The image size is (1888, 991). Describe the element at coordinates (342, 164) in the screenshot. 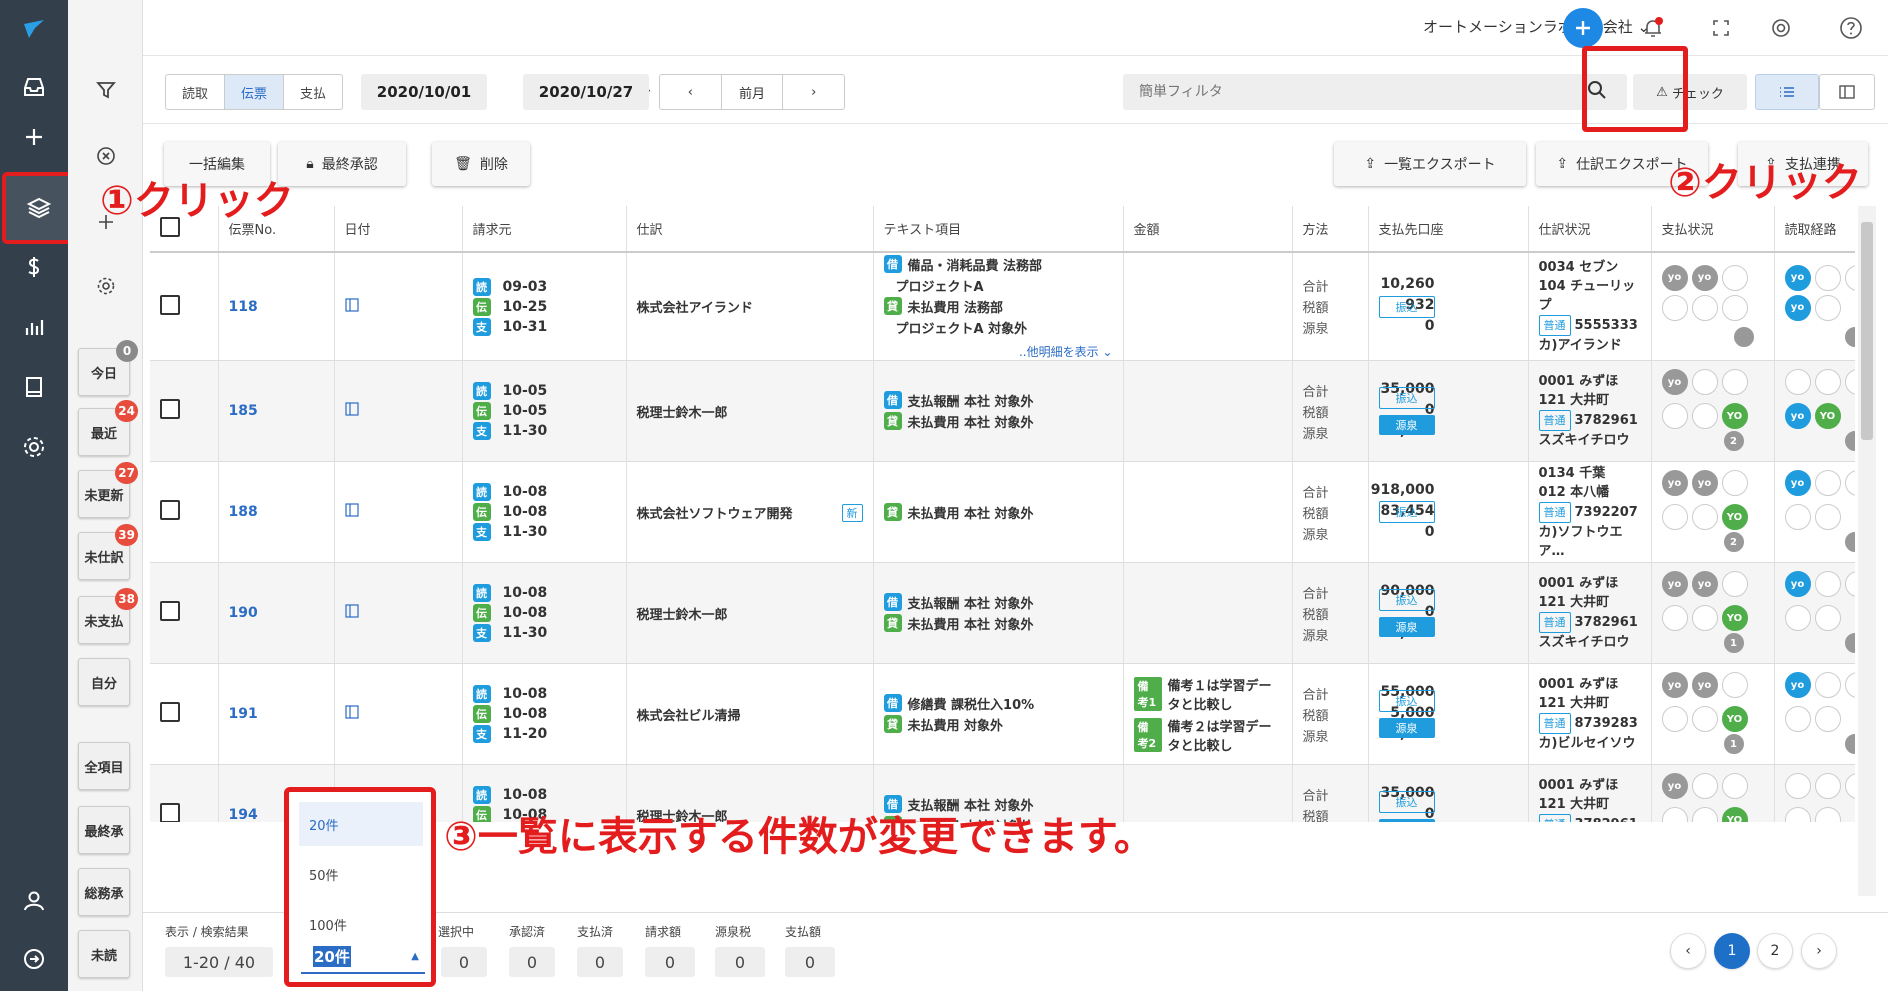

I see `final-approve-button: 🔒︎ 最終承認` at that location.